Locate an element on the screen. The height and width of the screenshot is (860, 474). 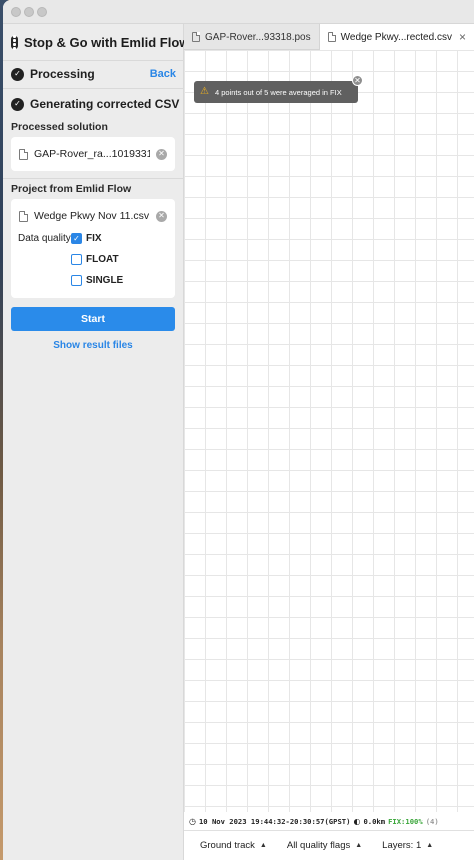
close-toast-icon: ✕ is located at coordinates (357, 80).